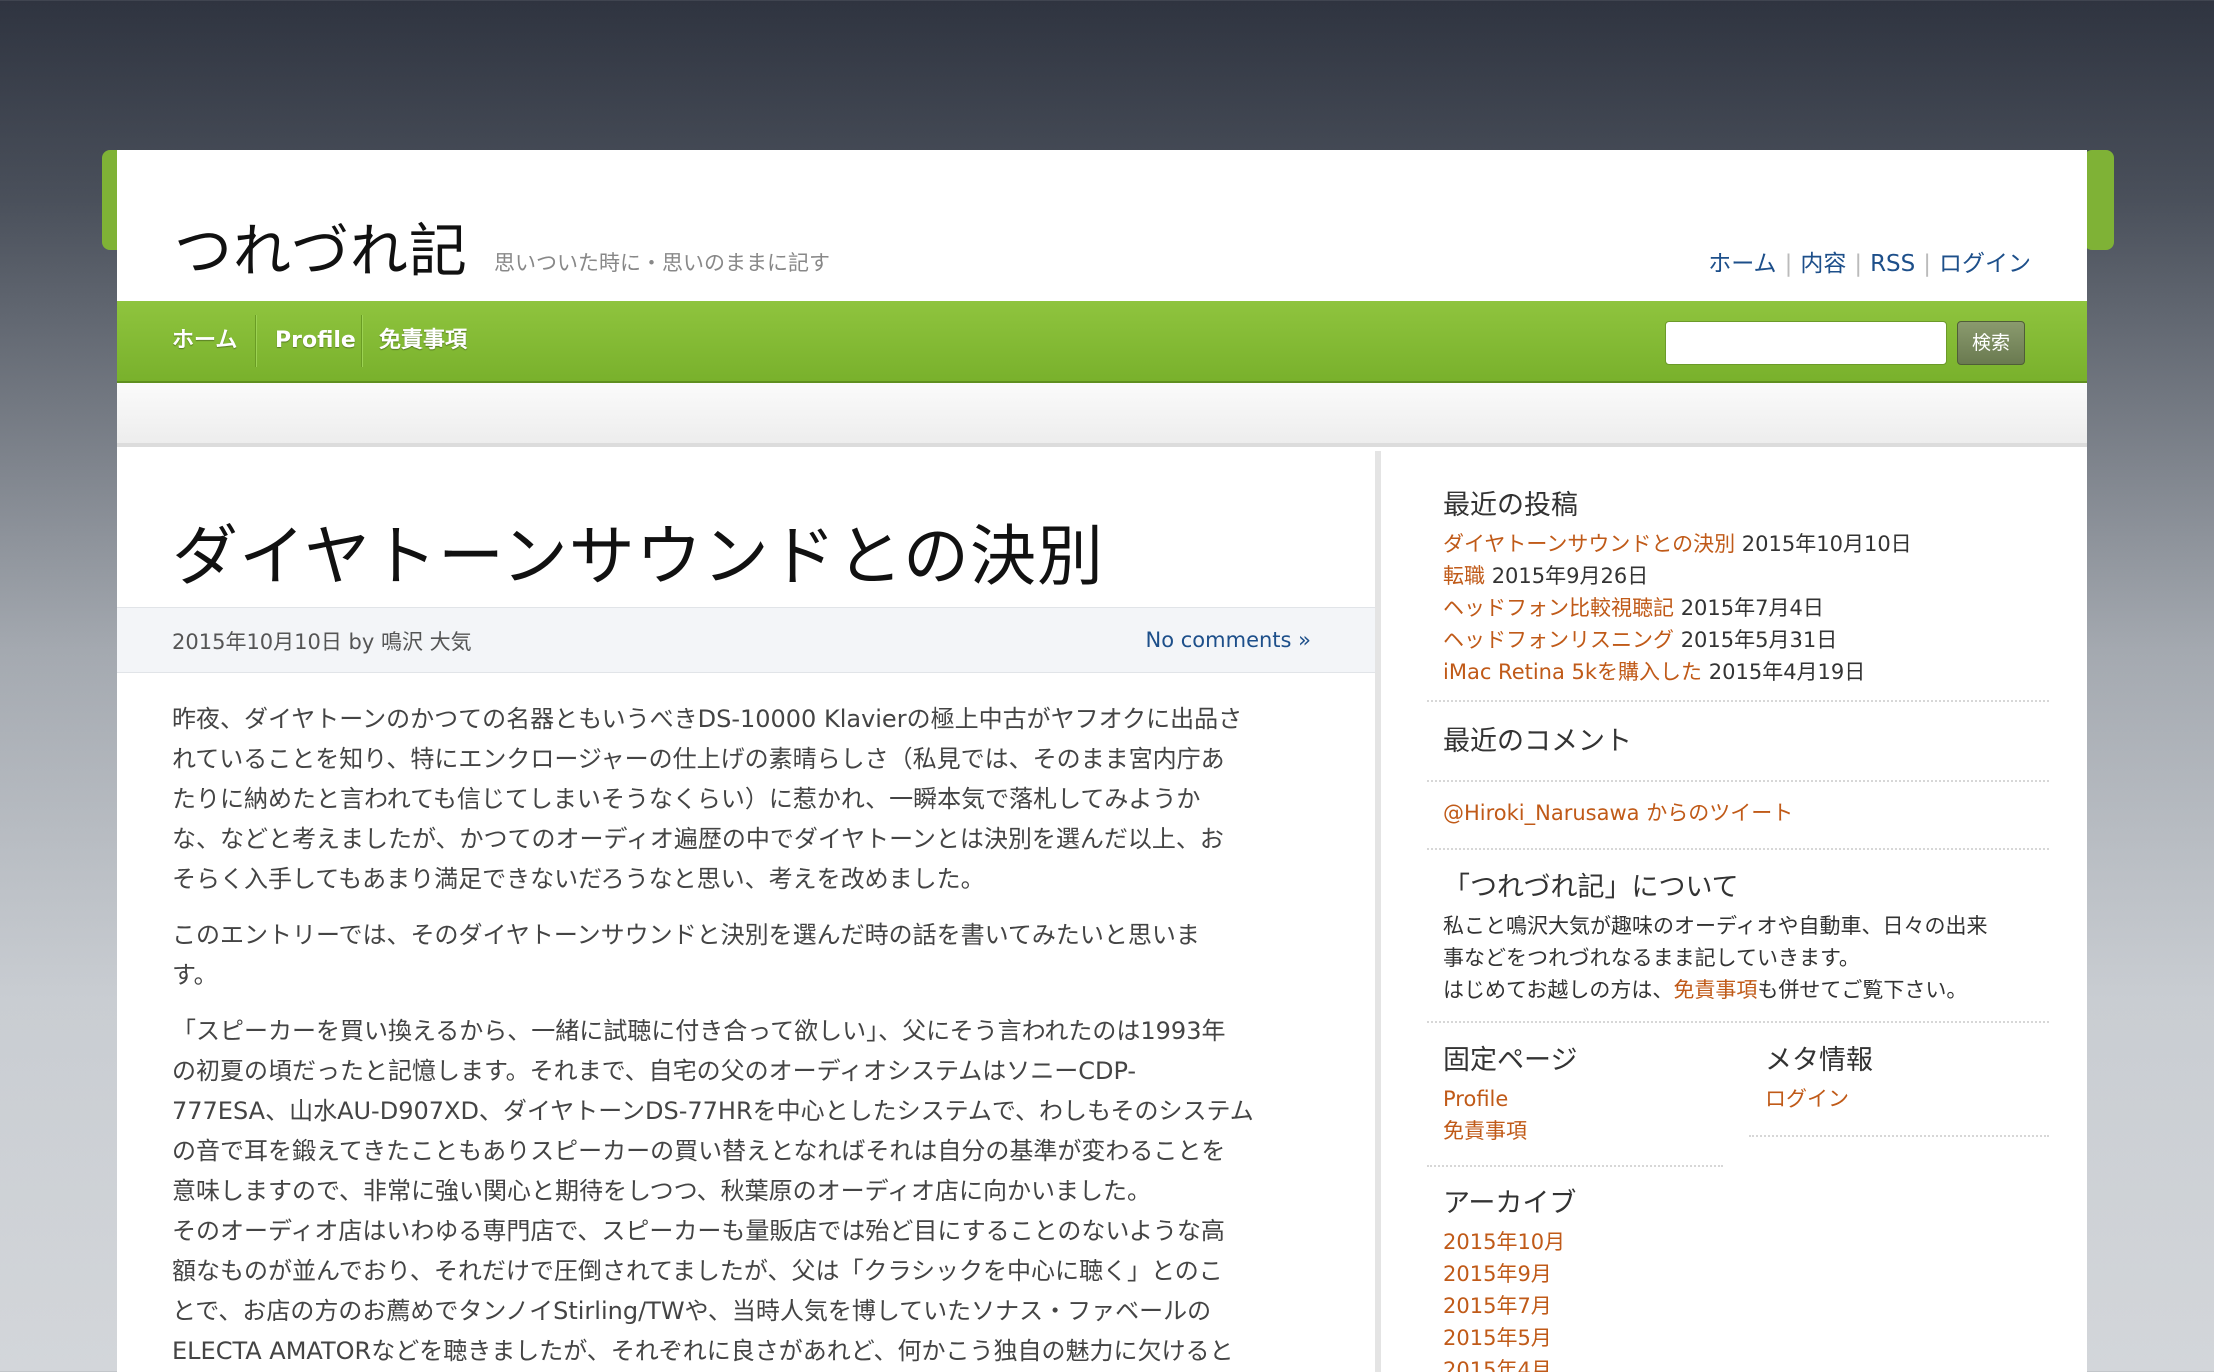 Image resolution: width=2214 pixels, height=1372 pixels. I want to click on recent-post-item: iMac Retina 5kを購入した 2015年4月19日, so click(1677, 672).